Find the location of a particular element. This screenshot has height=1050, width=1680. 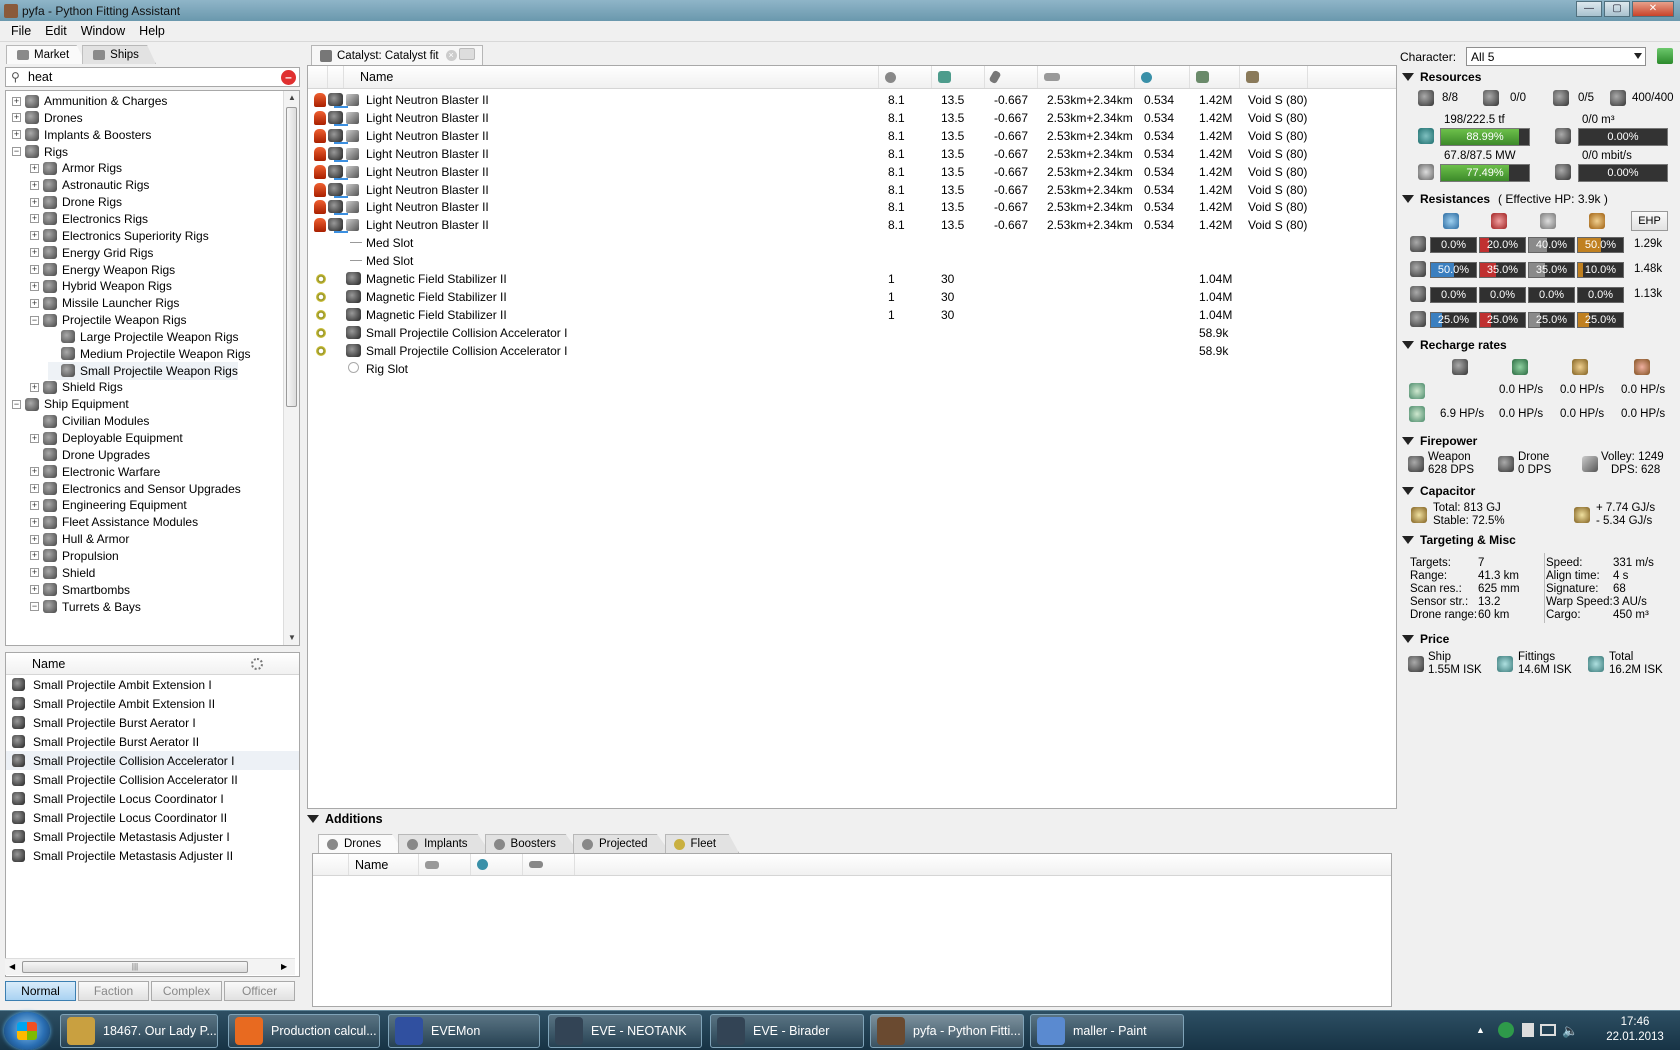

tree-node: + Armor Rigs is located at coordinates (76, 168).